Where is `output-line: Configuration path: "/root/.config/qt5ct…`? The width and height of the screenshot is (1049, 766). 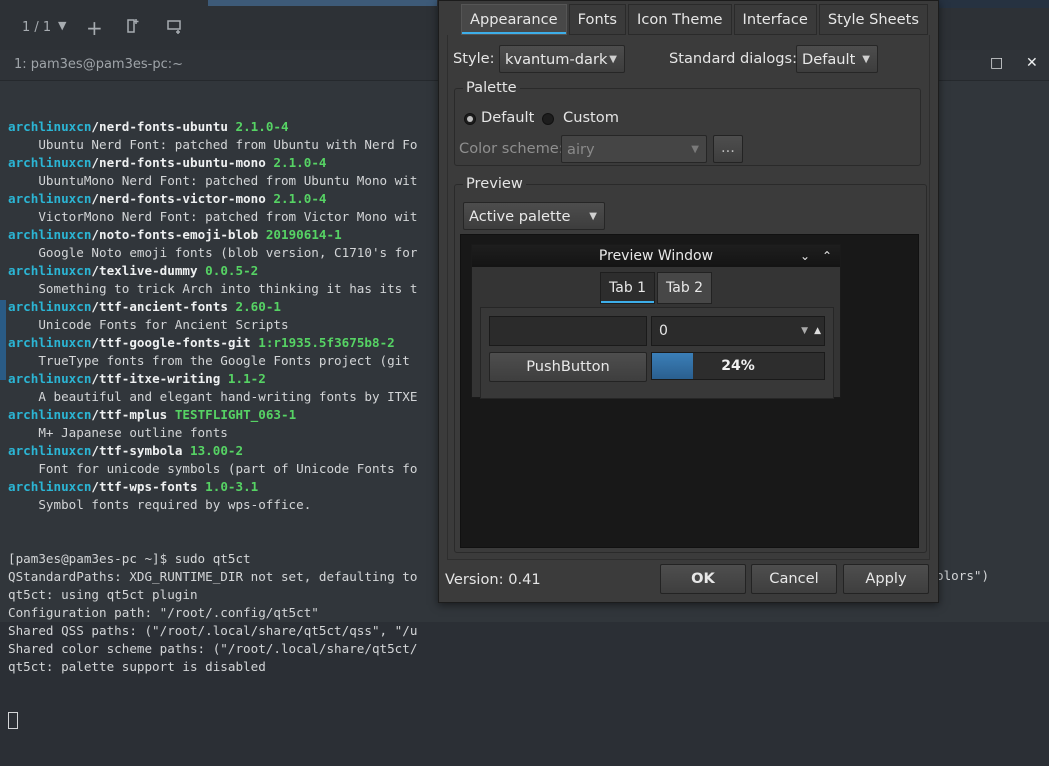
output-line: Configuration path: "/root/.config/qt5ct… is located at coordinates (163, 612).